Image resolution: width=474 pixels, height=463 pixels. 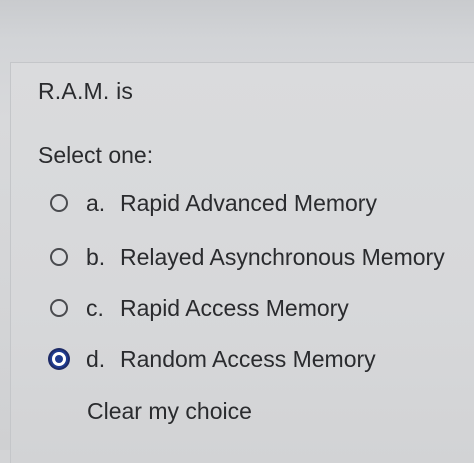 I want to click on option-label-b: Relayed Asynchronous Memory, so click(x=282, y=257).